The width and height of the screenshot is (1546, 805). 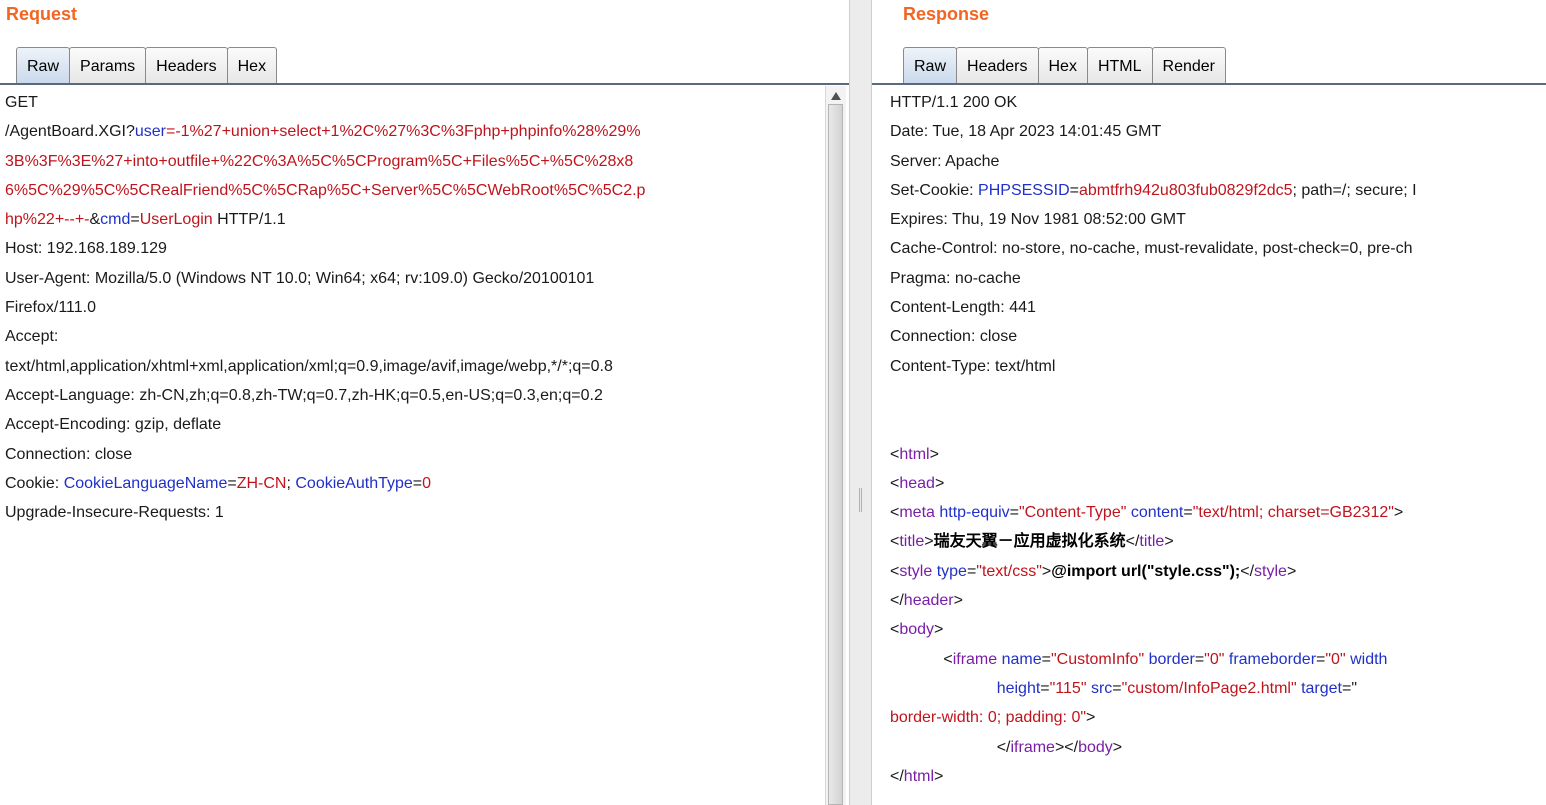 What do you see at coordinates (997, 65) in the screenshot?
I see `response-tab-headers: Headers` at bounding box center [997, 65].